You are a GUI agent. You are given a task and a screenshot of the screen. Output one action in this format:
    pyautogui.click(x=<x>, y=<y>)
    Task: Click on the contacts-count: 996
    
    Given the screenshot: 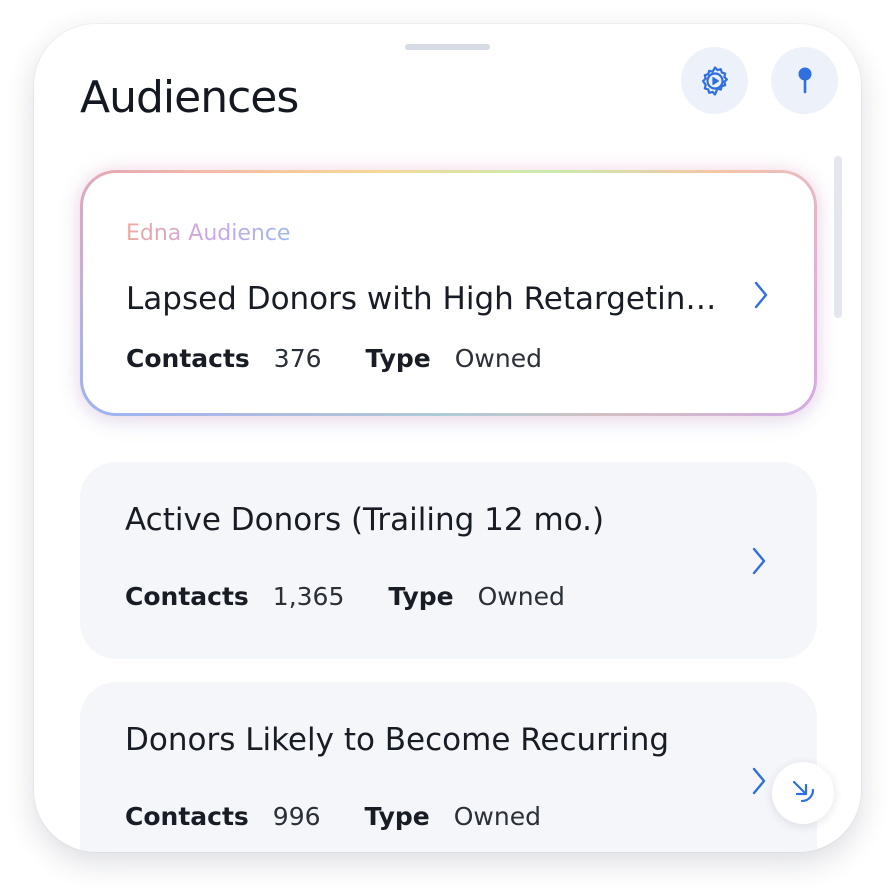 What is the action you would take?
    pyautogui.click(x=296, y=816)
    